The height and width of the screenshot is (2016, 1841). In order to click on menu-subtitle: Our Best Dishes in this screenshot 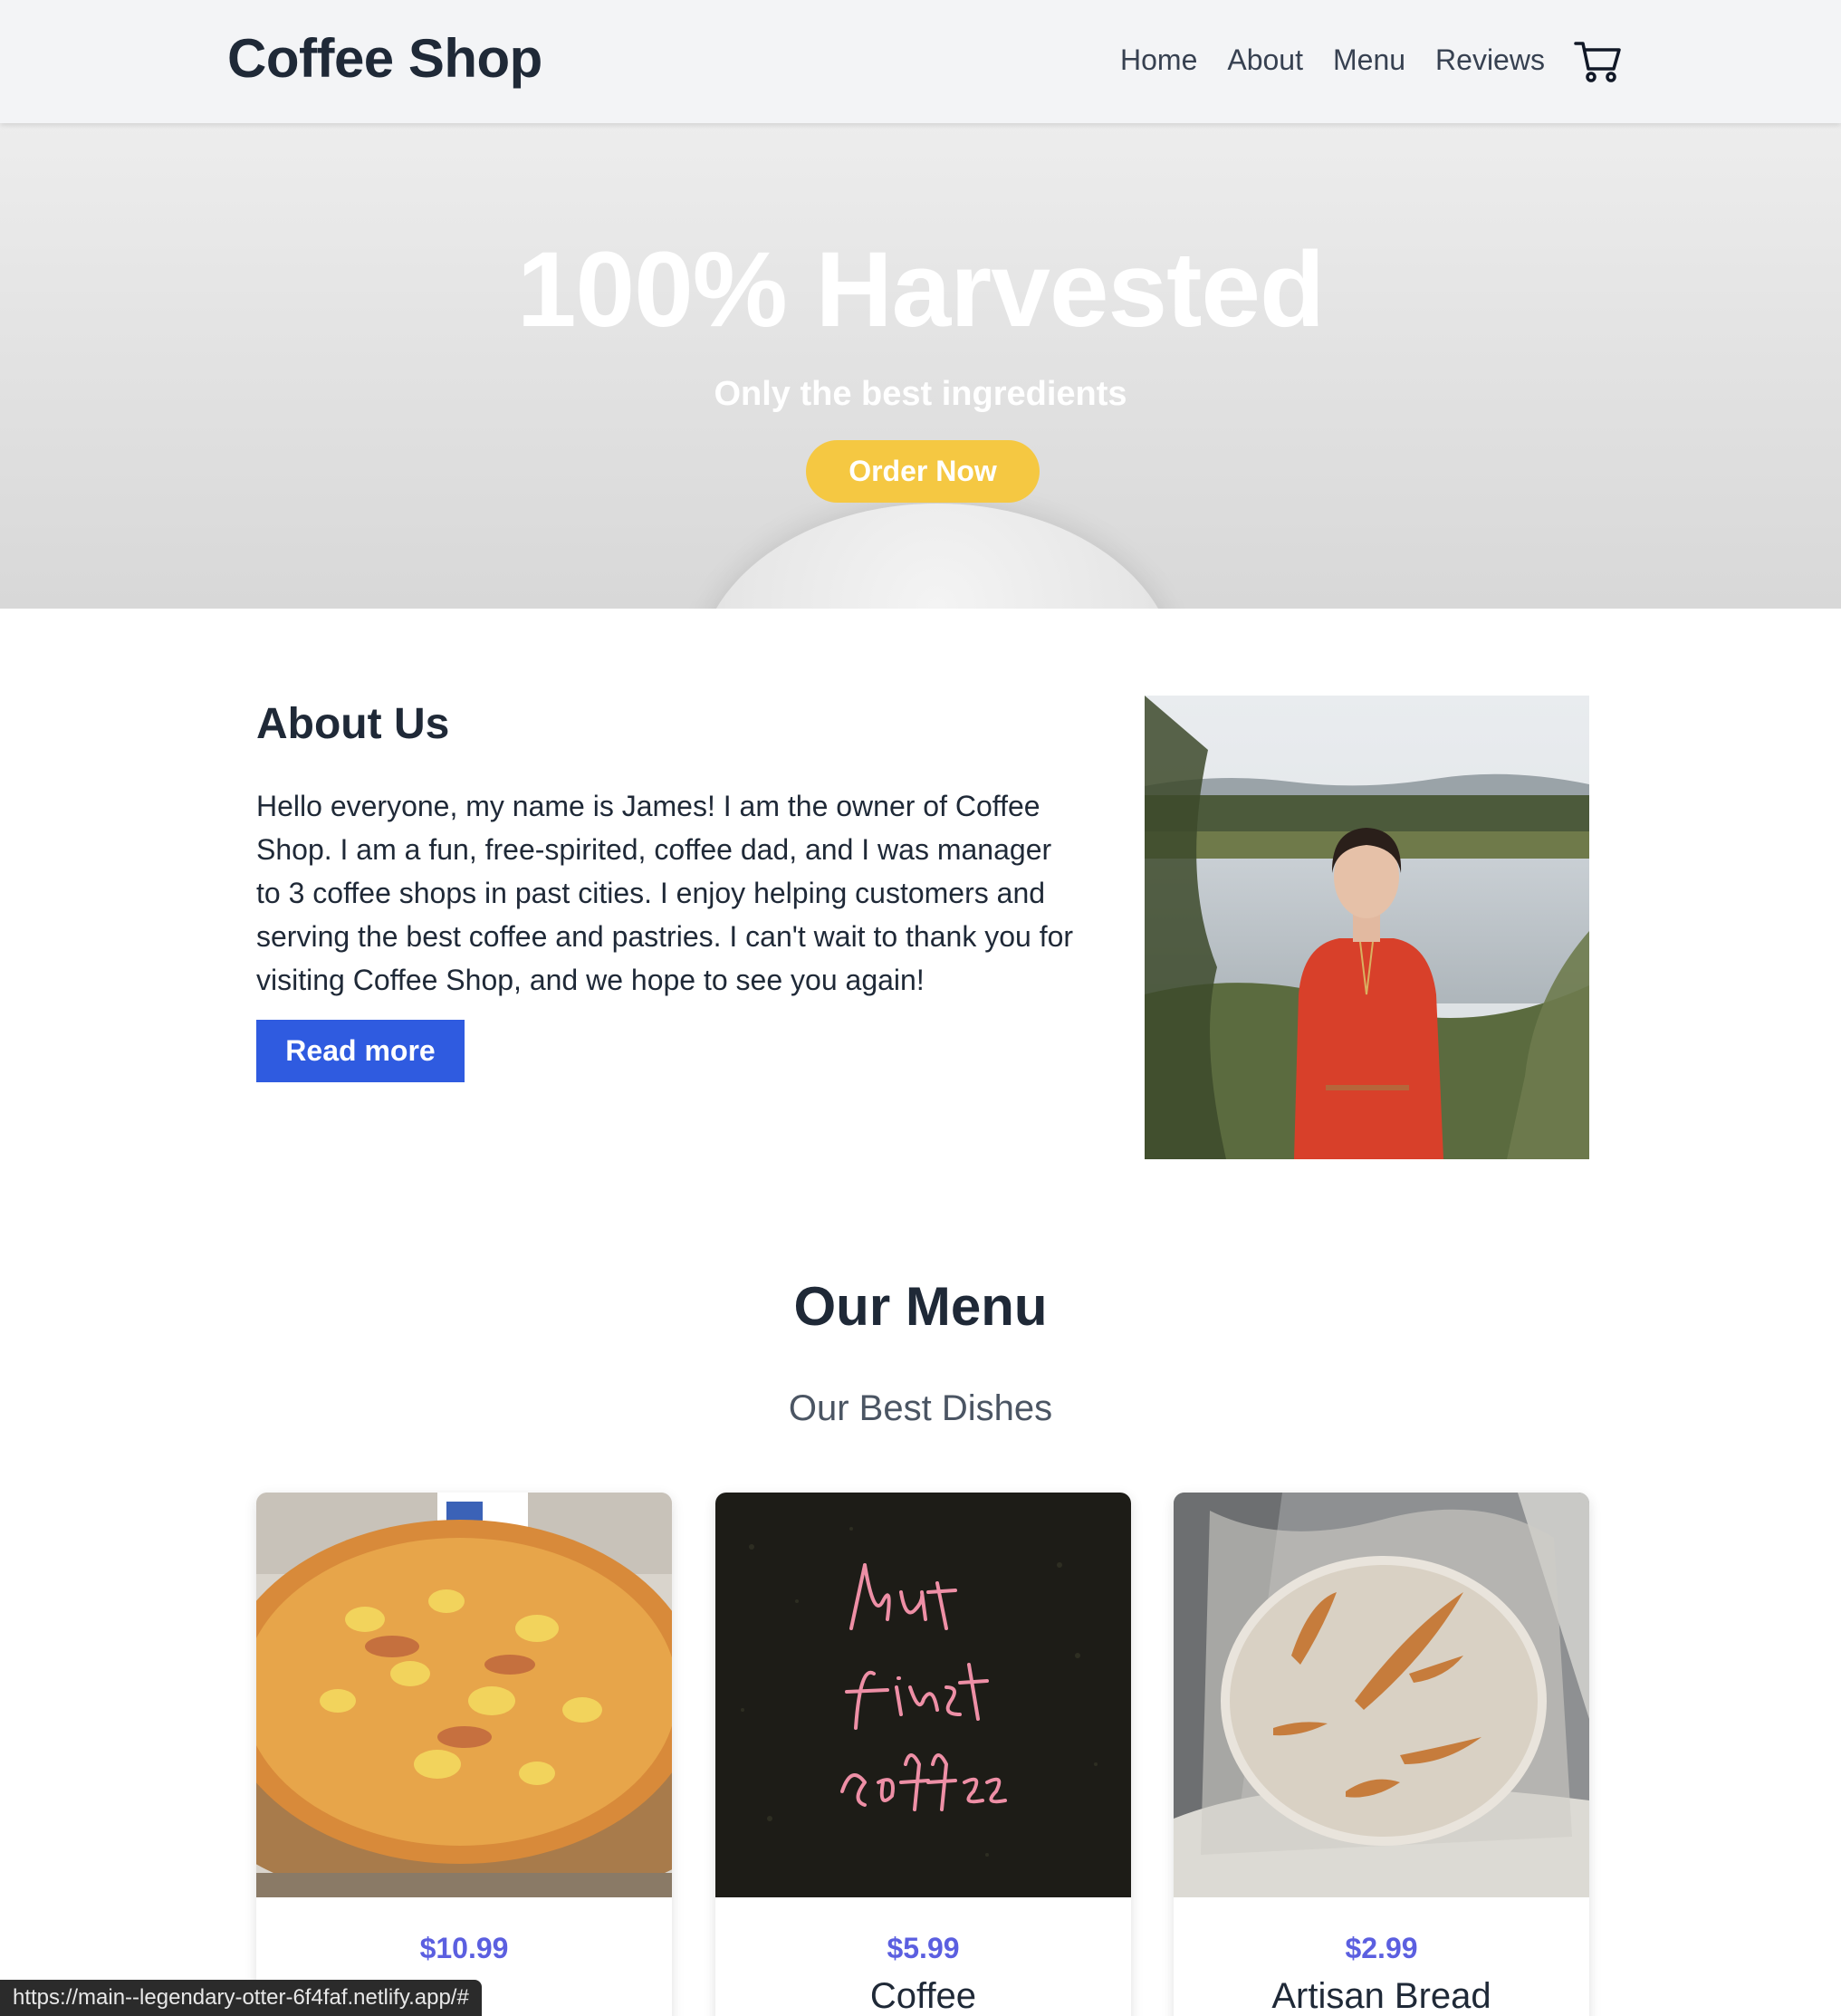, I will do `click(921, 1408)`.